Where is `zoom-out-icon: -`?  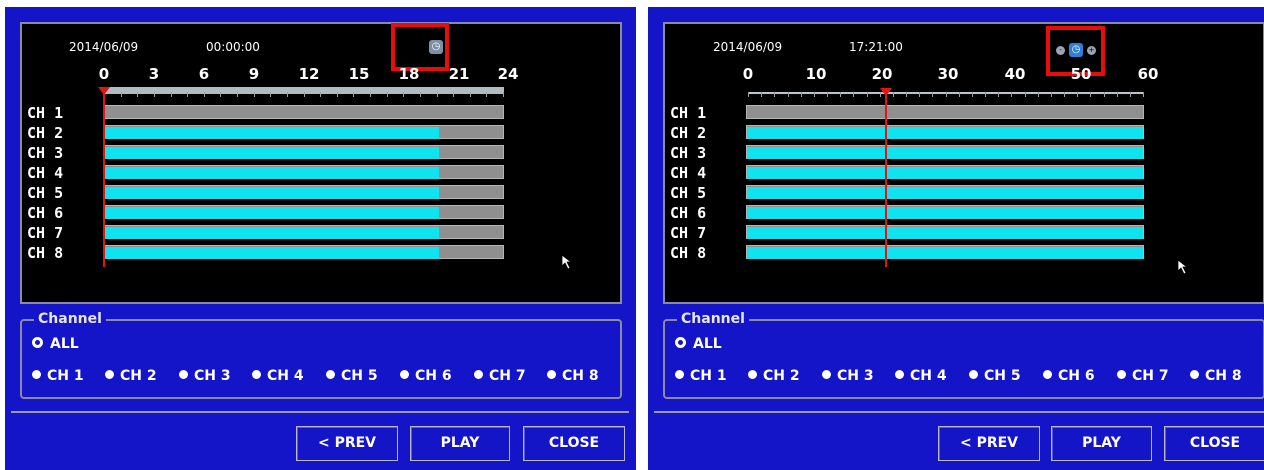 zoom-out-icon: - is located at coordinates (1060, 50).